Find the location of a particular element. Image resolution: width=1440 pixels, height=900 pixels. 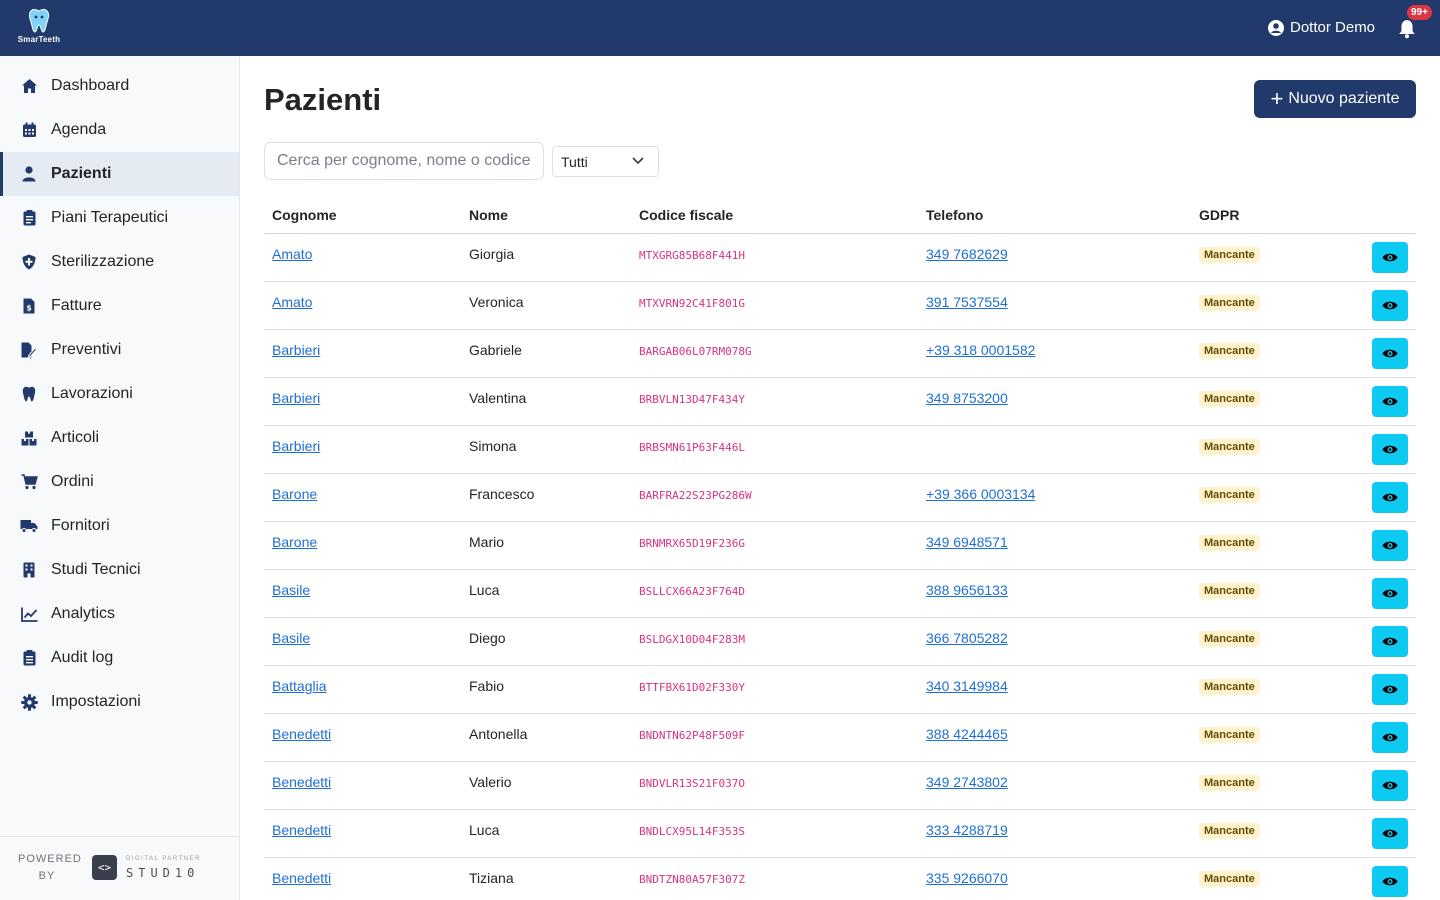

column-header-nome: Nome is located at coordinates (488, 215).